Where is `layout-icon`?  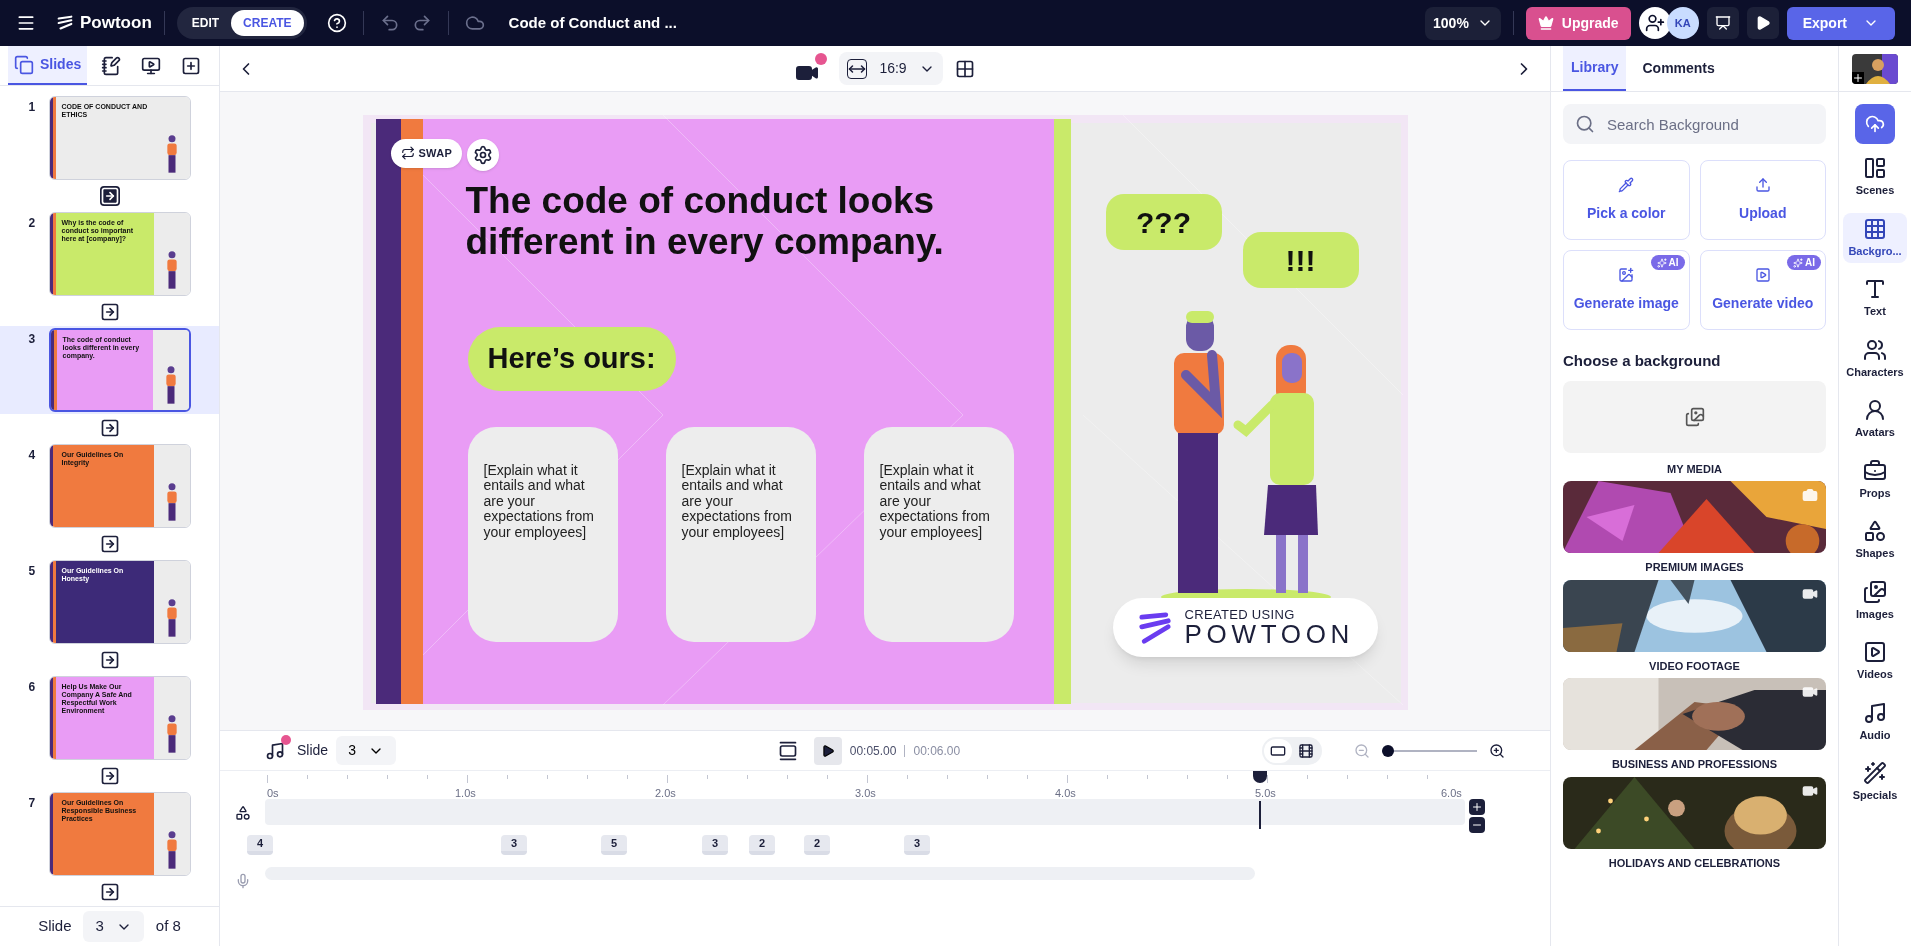
layout-icon is located at coordinates (1875, 168).